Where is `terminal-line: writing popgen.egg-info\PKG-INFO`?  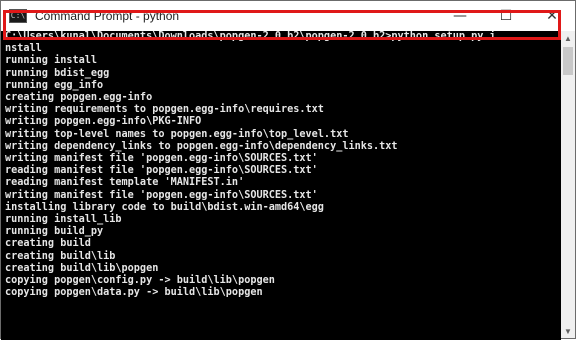
terminal-line: writing popgen.egg-info\PKG-INFO is located at coordinates (103, 122).